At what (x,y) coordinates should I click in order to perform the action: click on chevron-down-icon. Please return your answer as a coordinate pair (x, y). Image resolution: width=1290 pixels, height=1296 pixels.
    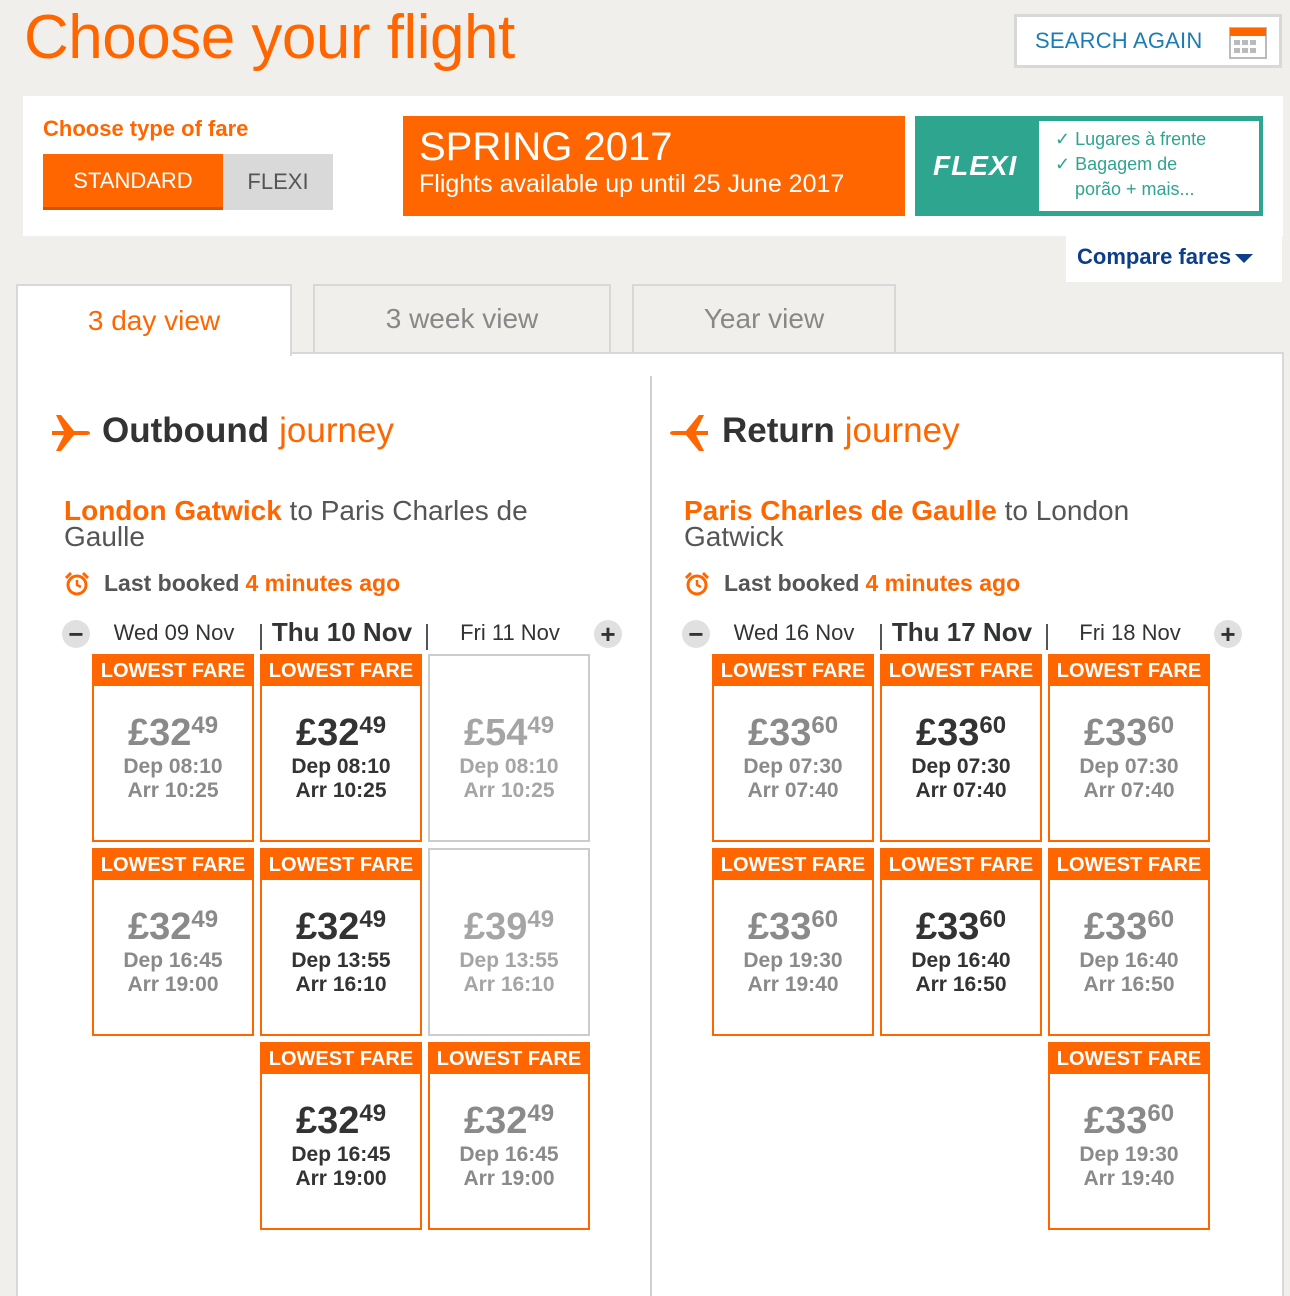
    Looking at the image, I should click on (1244, 258).